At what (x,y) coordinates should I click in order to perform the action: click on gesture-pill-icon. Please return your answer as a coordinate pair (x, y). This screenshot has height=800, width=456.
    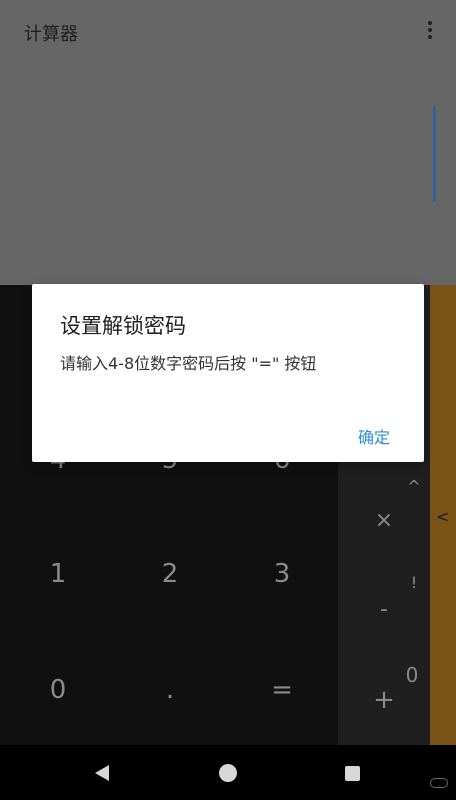
    Looking at the image, I should click on (439, 783).